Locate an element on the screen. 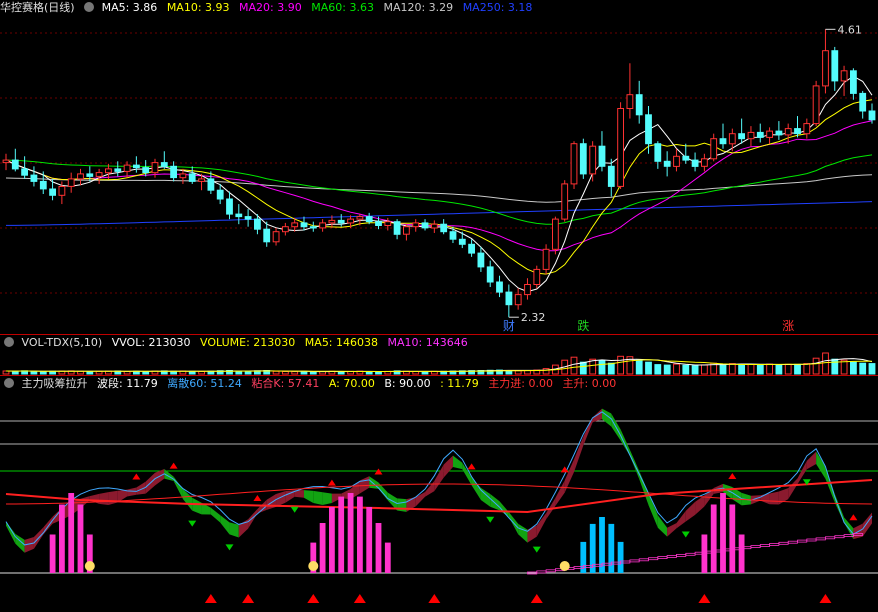 The height and width of the screenshot is (612, 878). vvol-value: VVOL: 213030 is located at coordinates (151, 342).